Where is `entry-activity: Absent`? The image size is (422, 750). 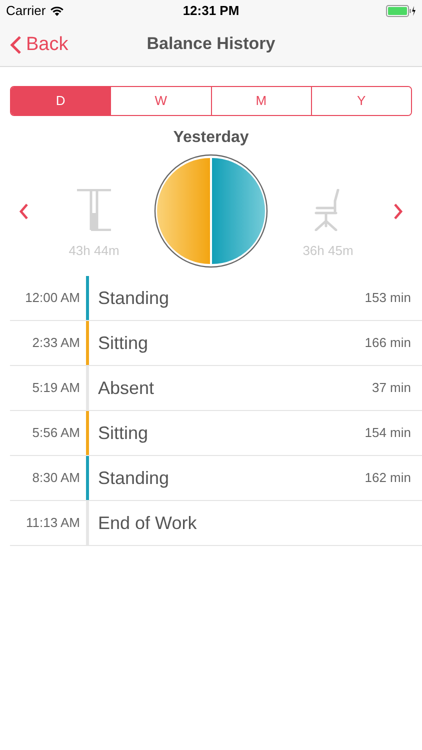
entry-activity: Absent is located at coordinates (127, 388).